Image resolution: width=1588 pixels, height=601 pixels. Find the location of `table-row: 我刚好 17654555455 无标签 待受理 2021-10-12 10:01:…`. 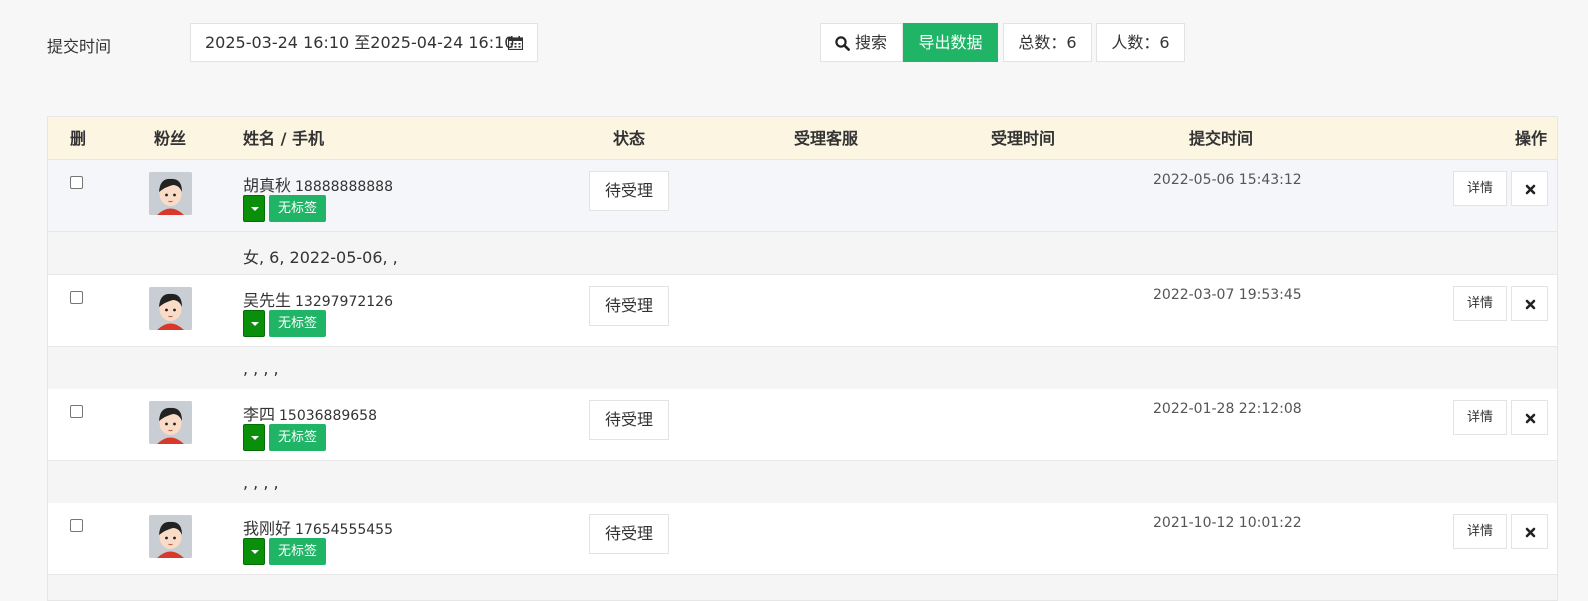

table-row: 我刚好 17654555455 无标签 待受理 2021-10-12 10:01:… is located at coordinates (802, 539).